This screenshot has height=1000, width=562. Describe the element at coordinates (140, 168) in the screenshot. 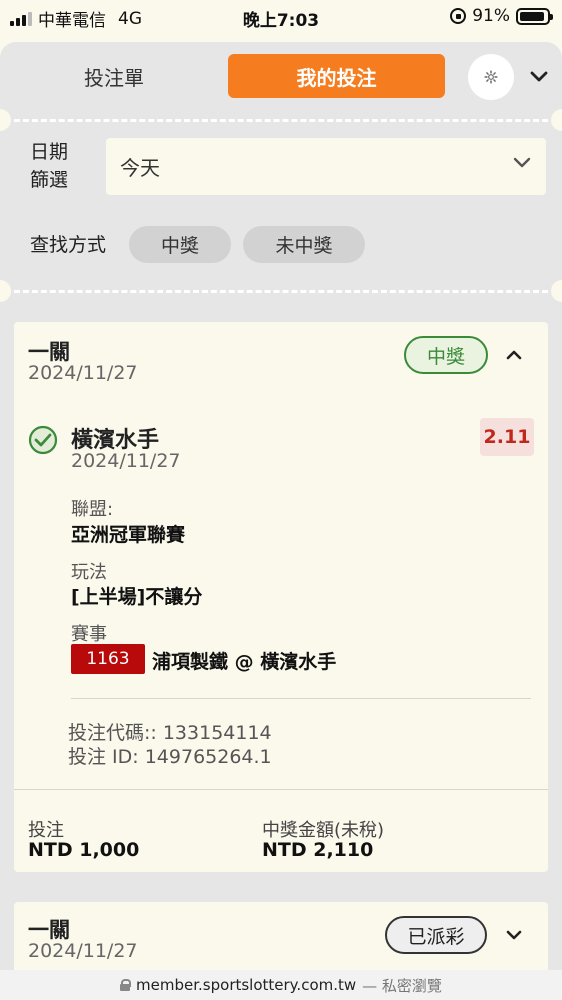

I see `date-filter-value: 今天` at that location.